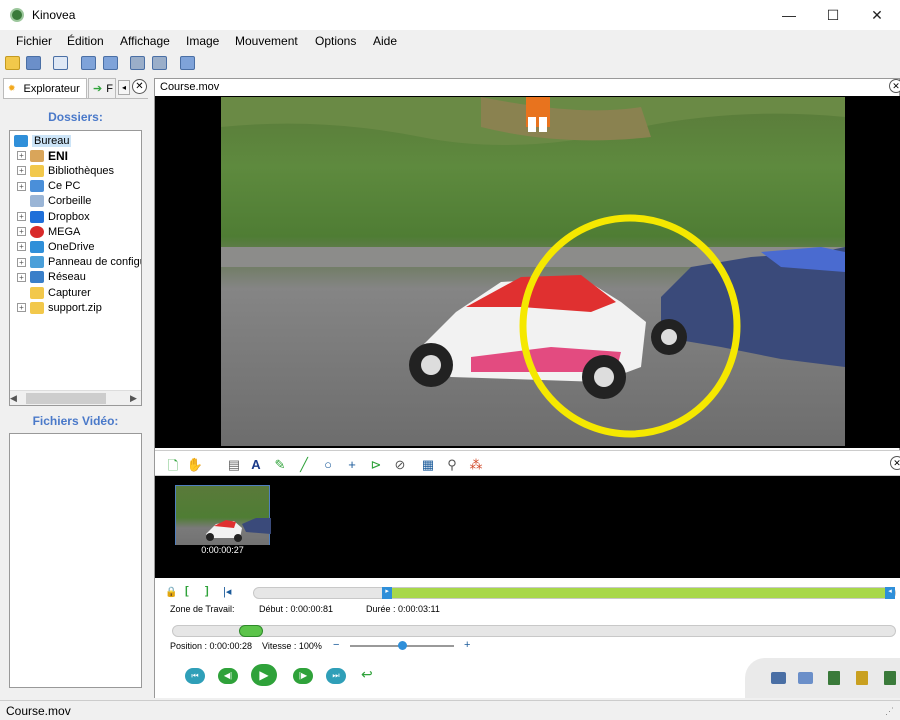 This screenshot has height=720, width=900. Describe the element at coordinates (638, 593) in the screenshot. I see `work-zone-range` at that location.